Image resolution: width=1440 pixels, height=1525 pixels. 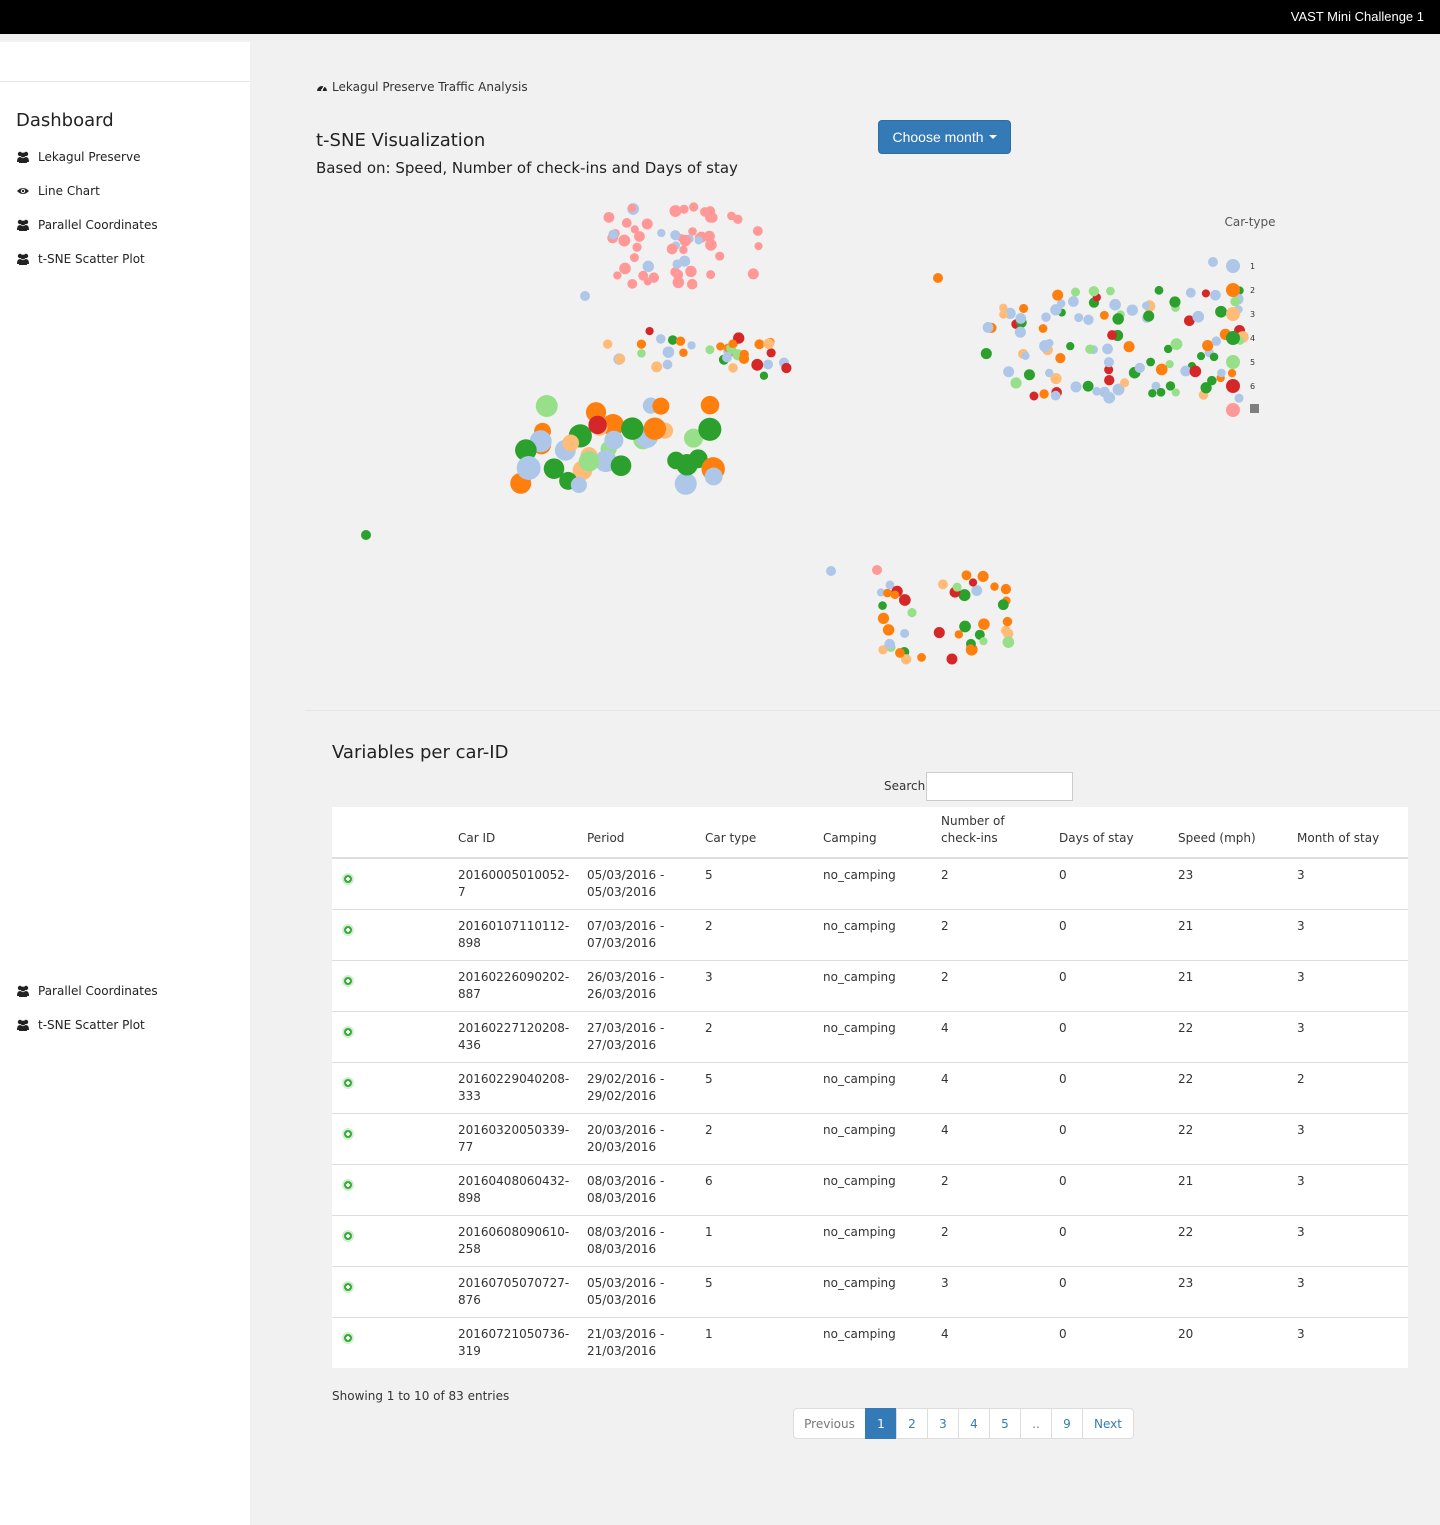 What do you see at coordinates (638, 833) in the screenshot?
I see `column-header: Period` at bounding box center [638, 833].